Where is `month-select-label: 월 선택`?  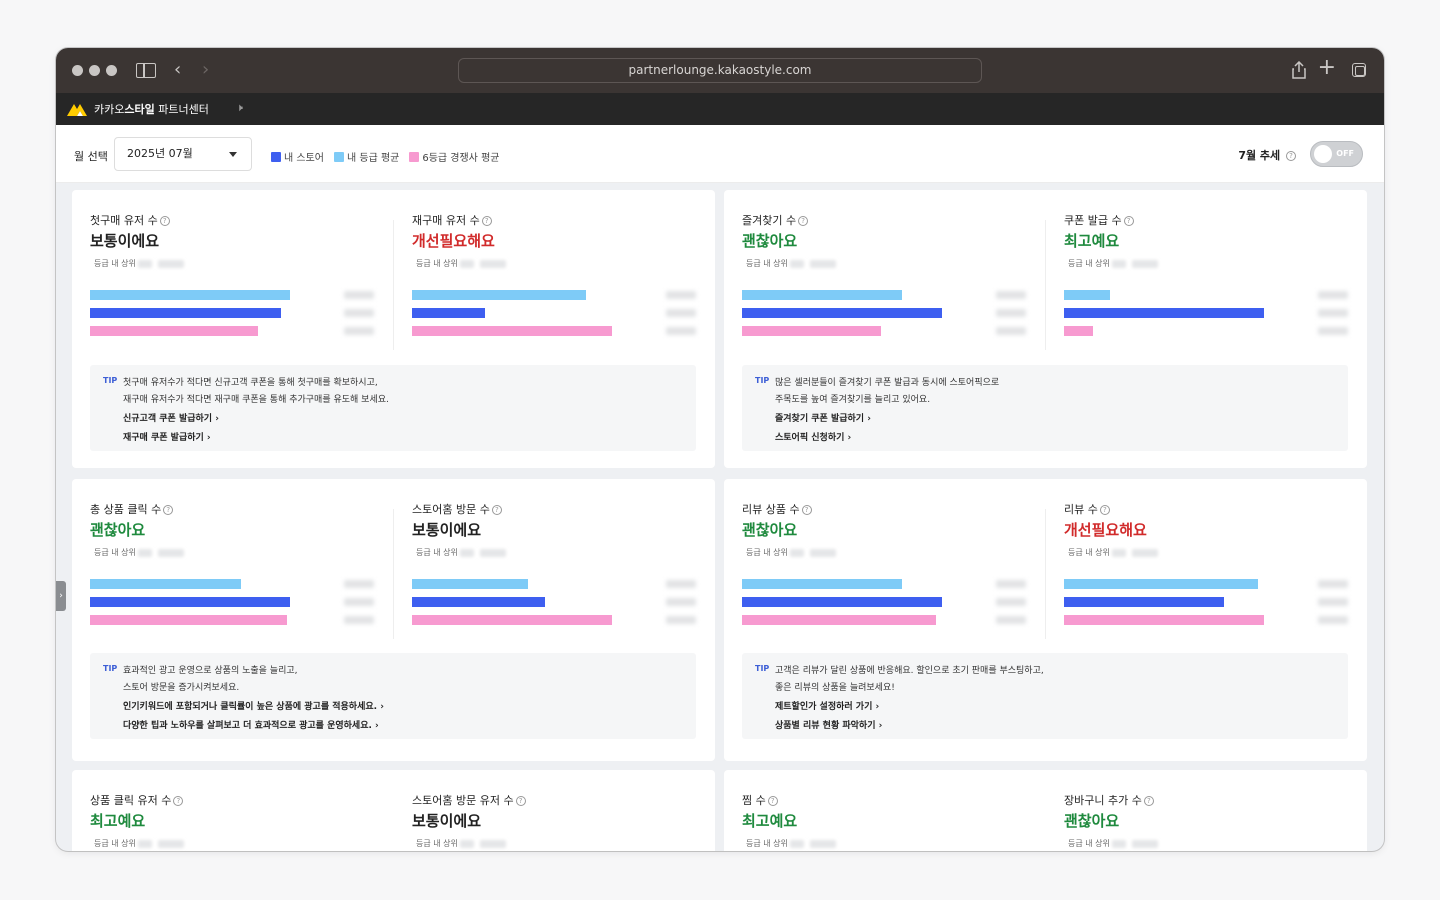
month-select-label: 월 선택 is located at coordinates (91, 156).